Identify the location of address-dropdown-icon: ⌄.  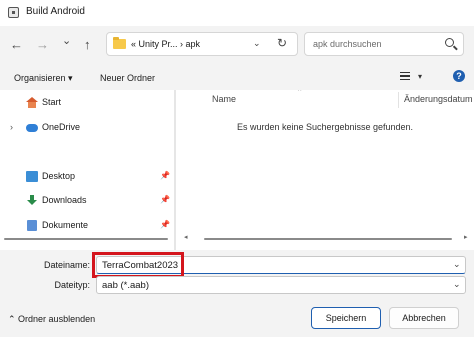
(257, 43).